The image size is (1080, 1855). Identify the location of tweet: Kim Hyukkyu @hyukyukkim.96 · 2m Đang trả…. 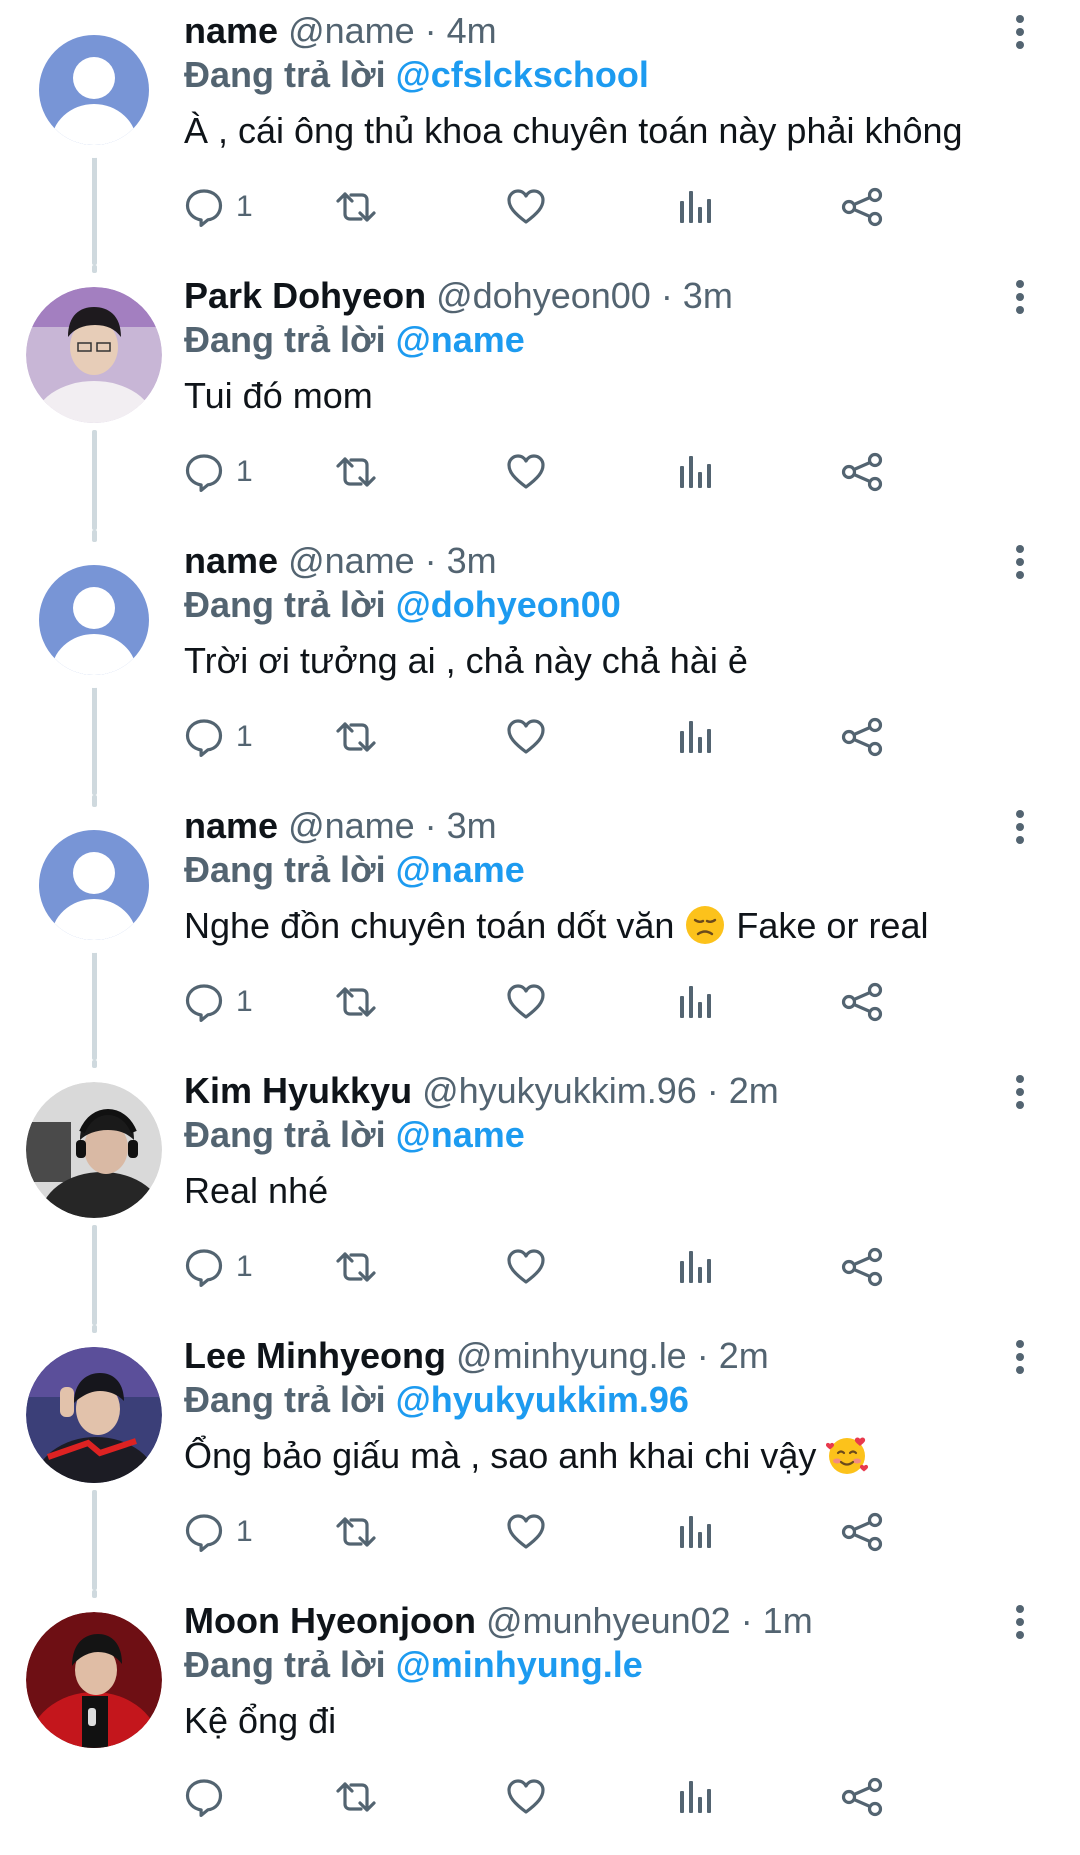
(540, 1192).